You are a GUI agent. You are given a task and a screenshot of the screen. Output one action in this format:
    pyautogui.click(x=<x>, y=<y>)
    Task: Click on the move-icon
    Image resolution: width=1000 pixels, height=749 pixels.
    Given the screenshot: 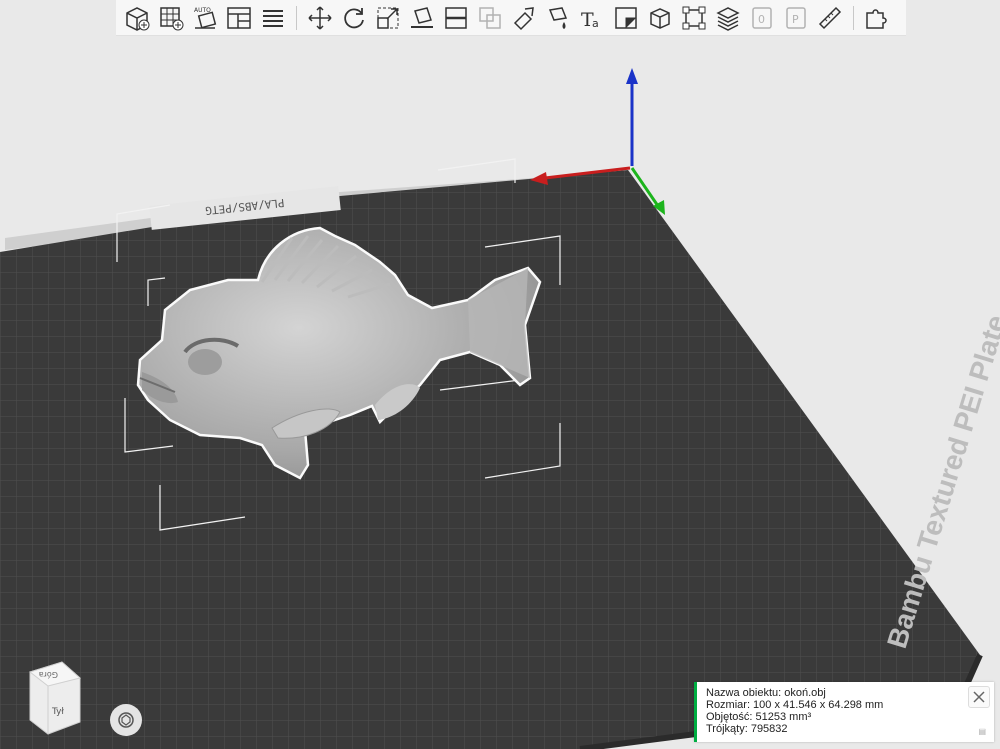 What is the action you would take?
    pyautogui.click(x=320, y=17)
    